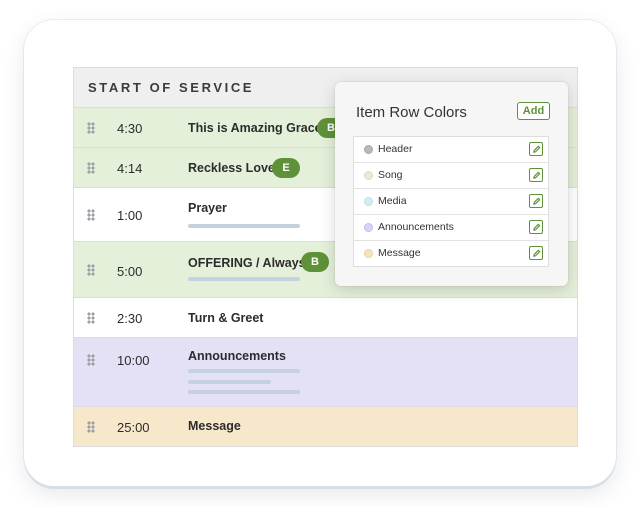 Image resolution: width=640 pixels, height=507 pixels. Describe the element at coordinates (207, 208) in the screenshot. I see `item-title: Prayer` at that location.